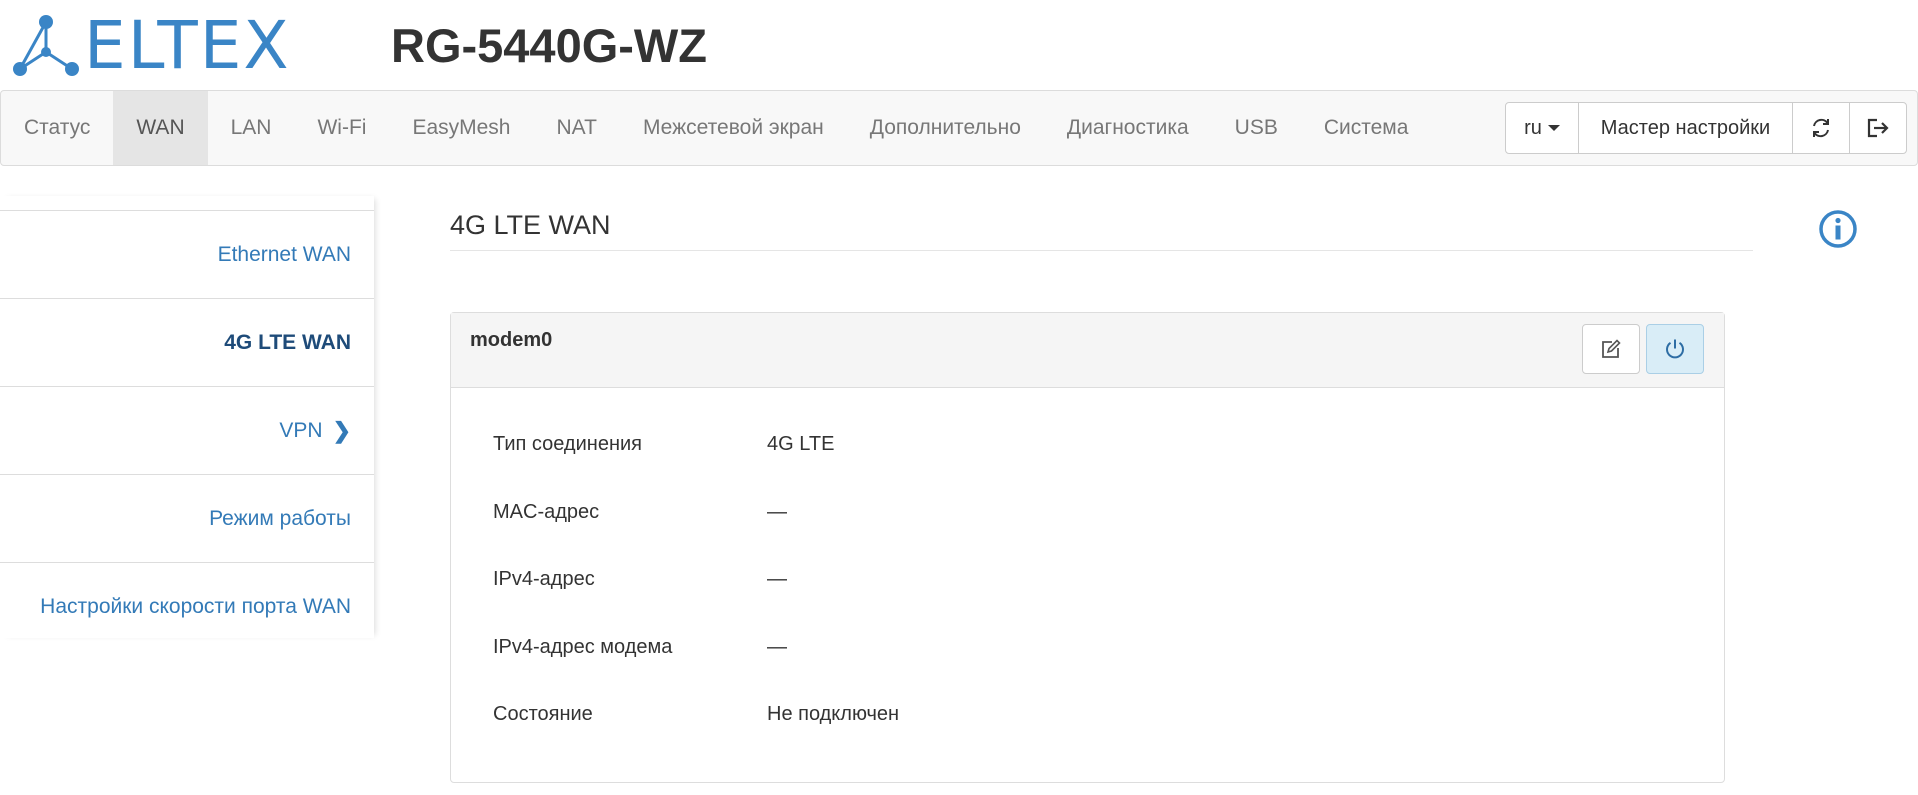  I want to click on page-title: 4G LTE WAN, so click(1101, 230).